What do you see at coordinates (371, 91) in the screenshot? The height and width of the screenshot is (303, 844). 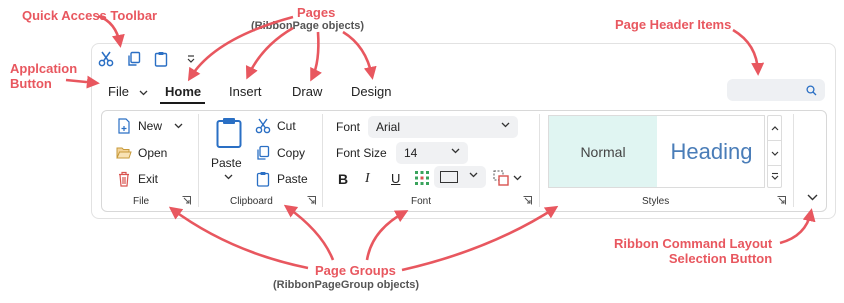 I see `tab-design: Design` at bounding box center [371, 91].